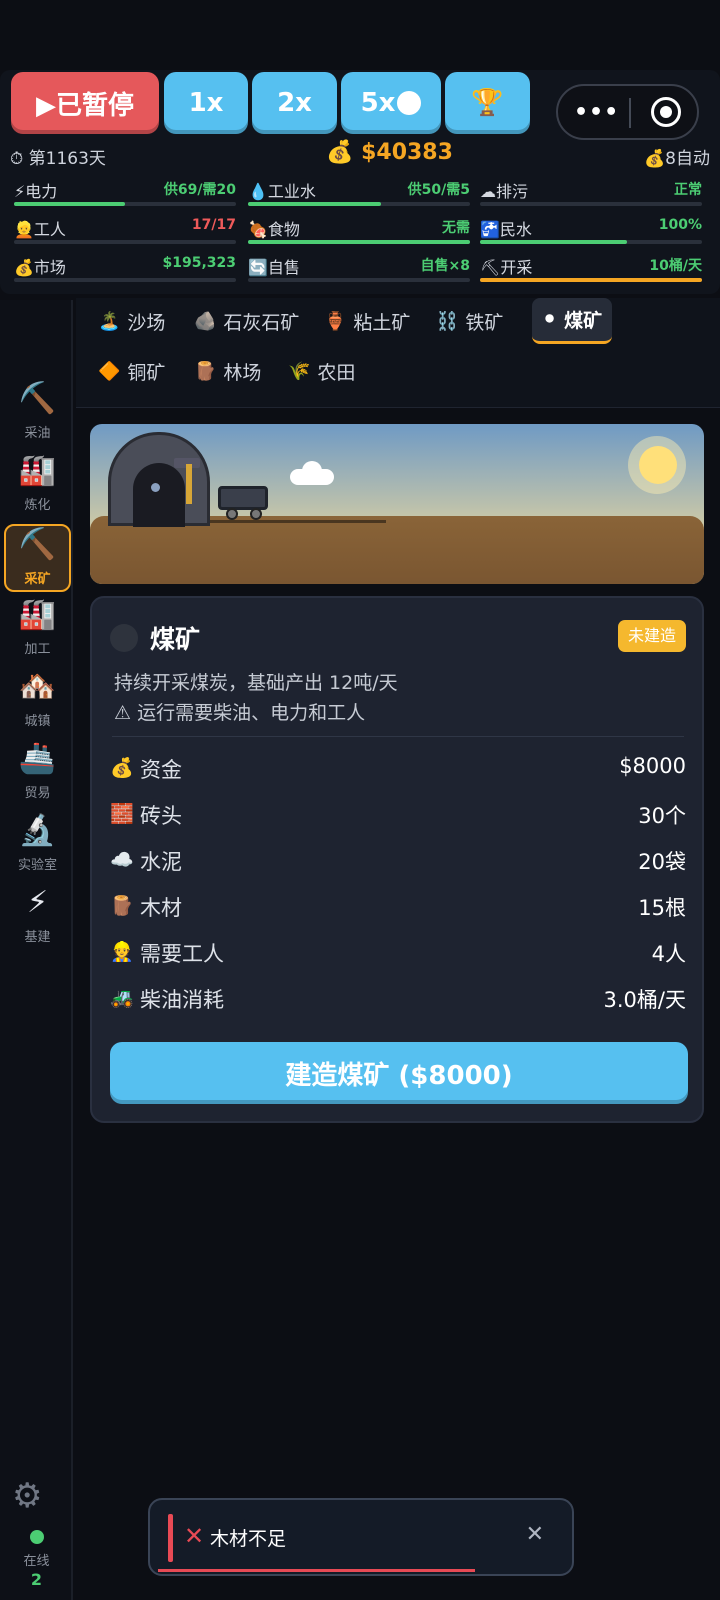 The image size is (720, 1600). Describe the element at coordinates (294, 103) in the screenshot. I see `speed-2x-button: 2x` at that location.